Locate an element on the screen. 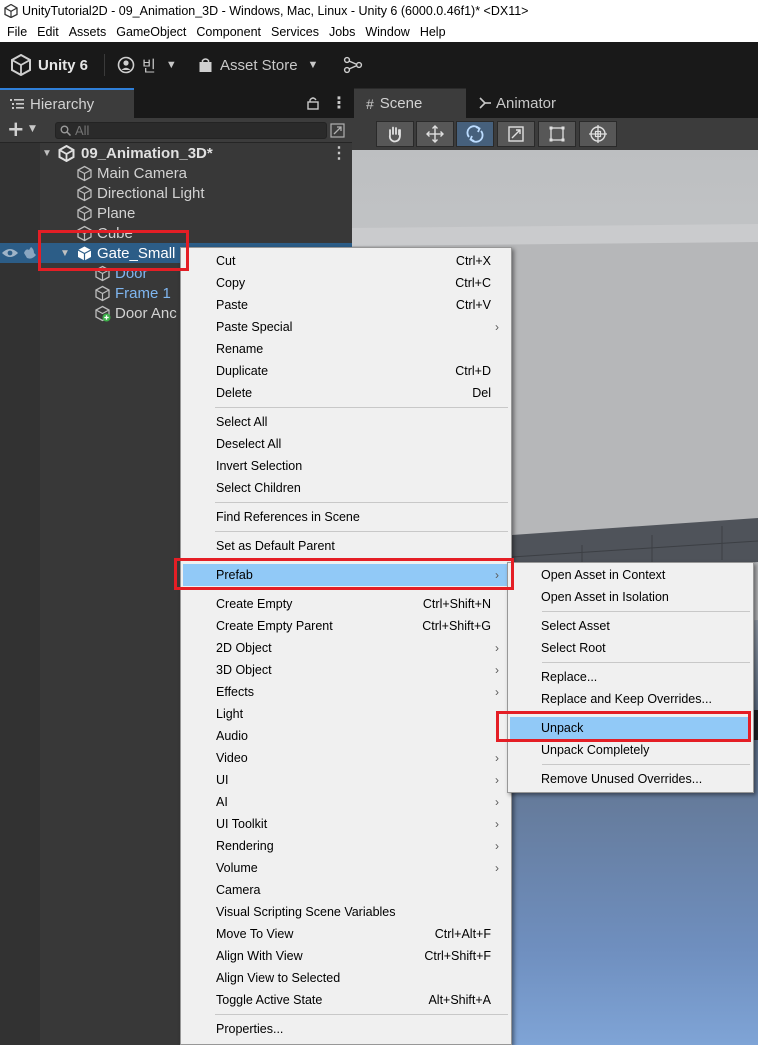 Image resolution: width=758 pixels, height=1045 pixels. menu-gameobject: GameObject is located at coordinates (151, 32).